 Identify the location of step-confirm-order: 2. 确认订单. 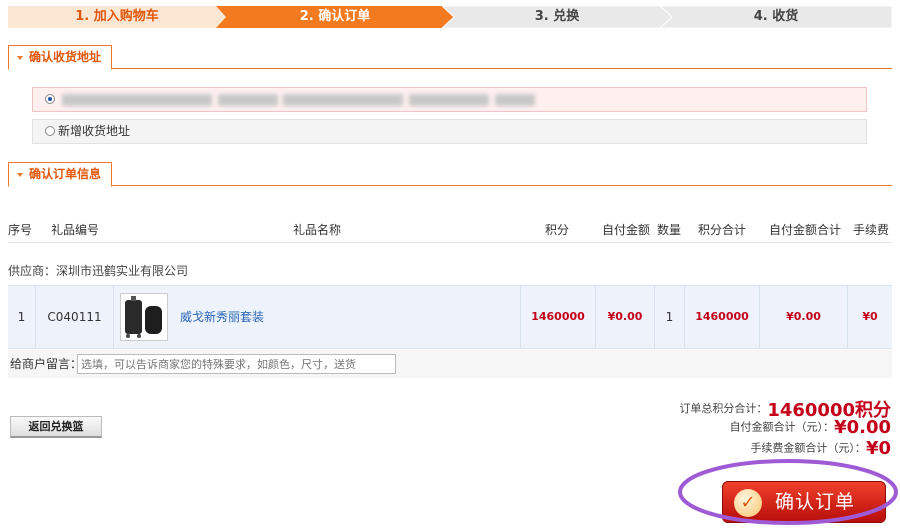
(335, 17).